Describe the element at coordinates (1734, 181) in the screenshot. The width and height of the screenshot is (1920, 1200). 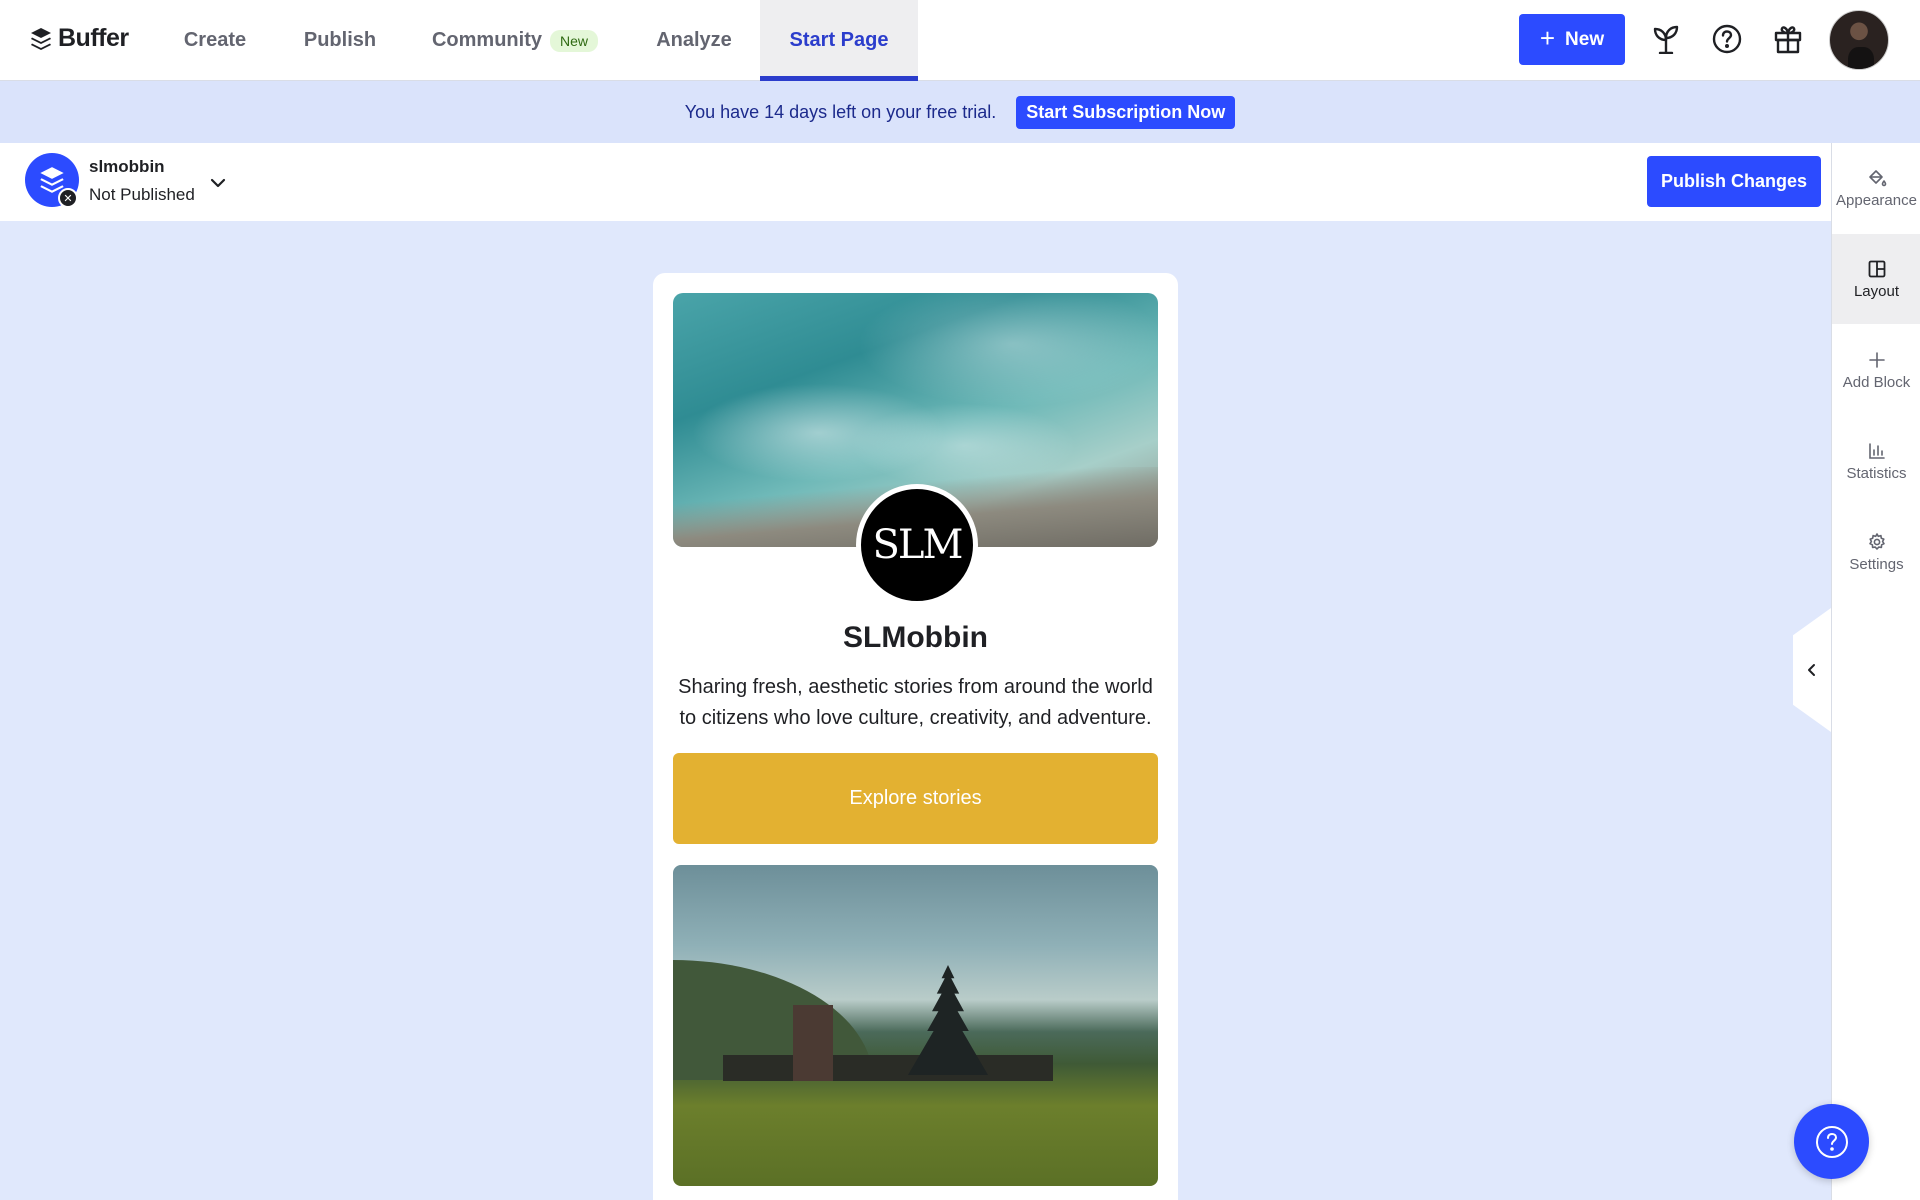
I see `publish-changes-button: Publish Changes` at that location.